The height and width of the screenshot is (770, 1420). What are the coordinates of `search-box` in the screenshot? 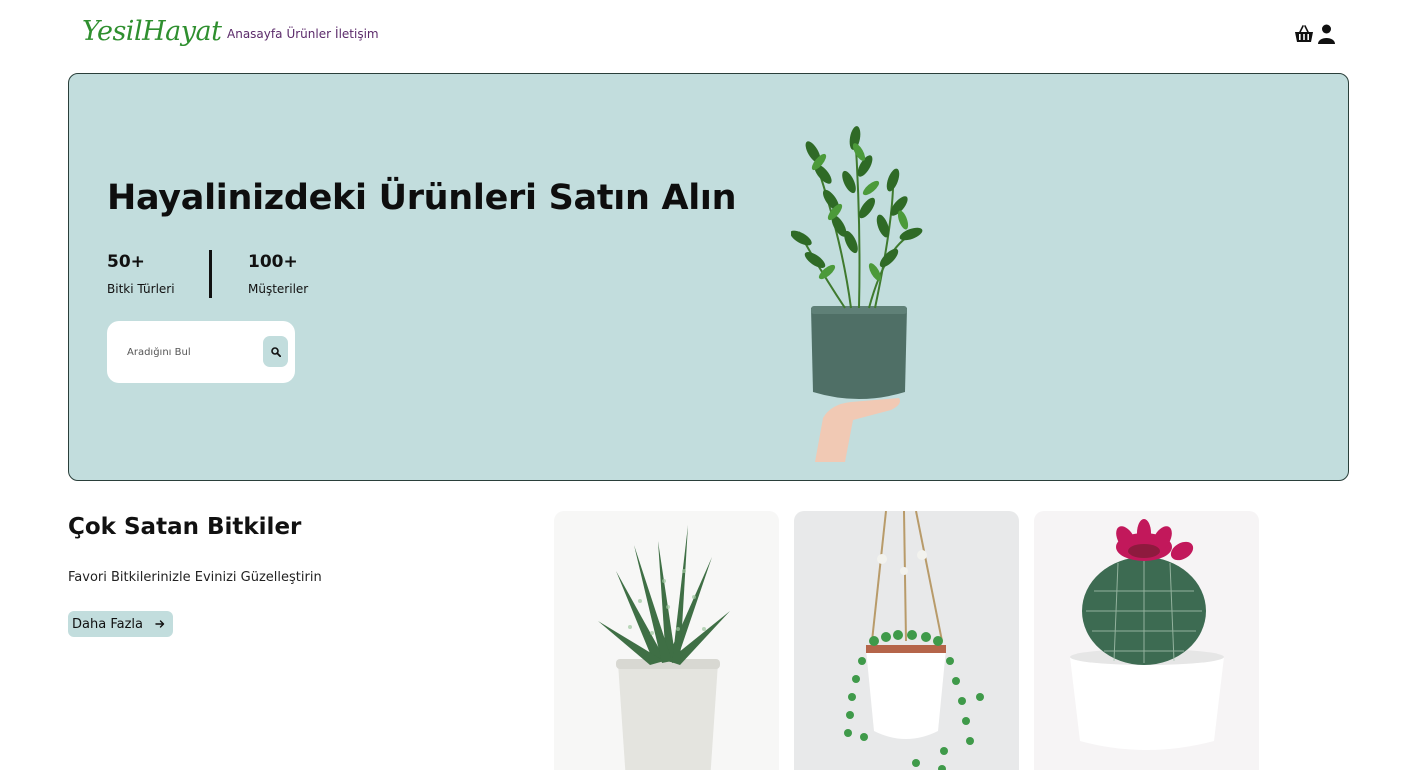 It's located at (201, 352).